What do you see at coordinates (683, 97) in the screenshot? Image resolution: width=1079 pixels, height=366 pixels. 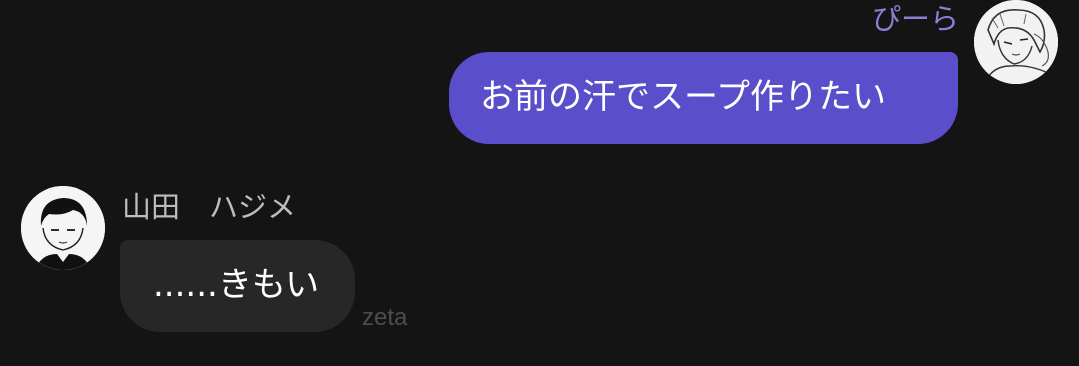 I see `message-text-sent: お前の汗でスープ作りたい` at bounding box center [683, 97].